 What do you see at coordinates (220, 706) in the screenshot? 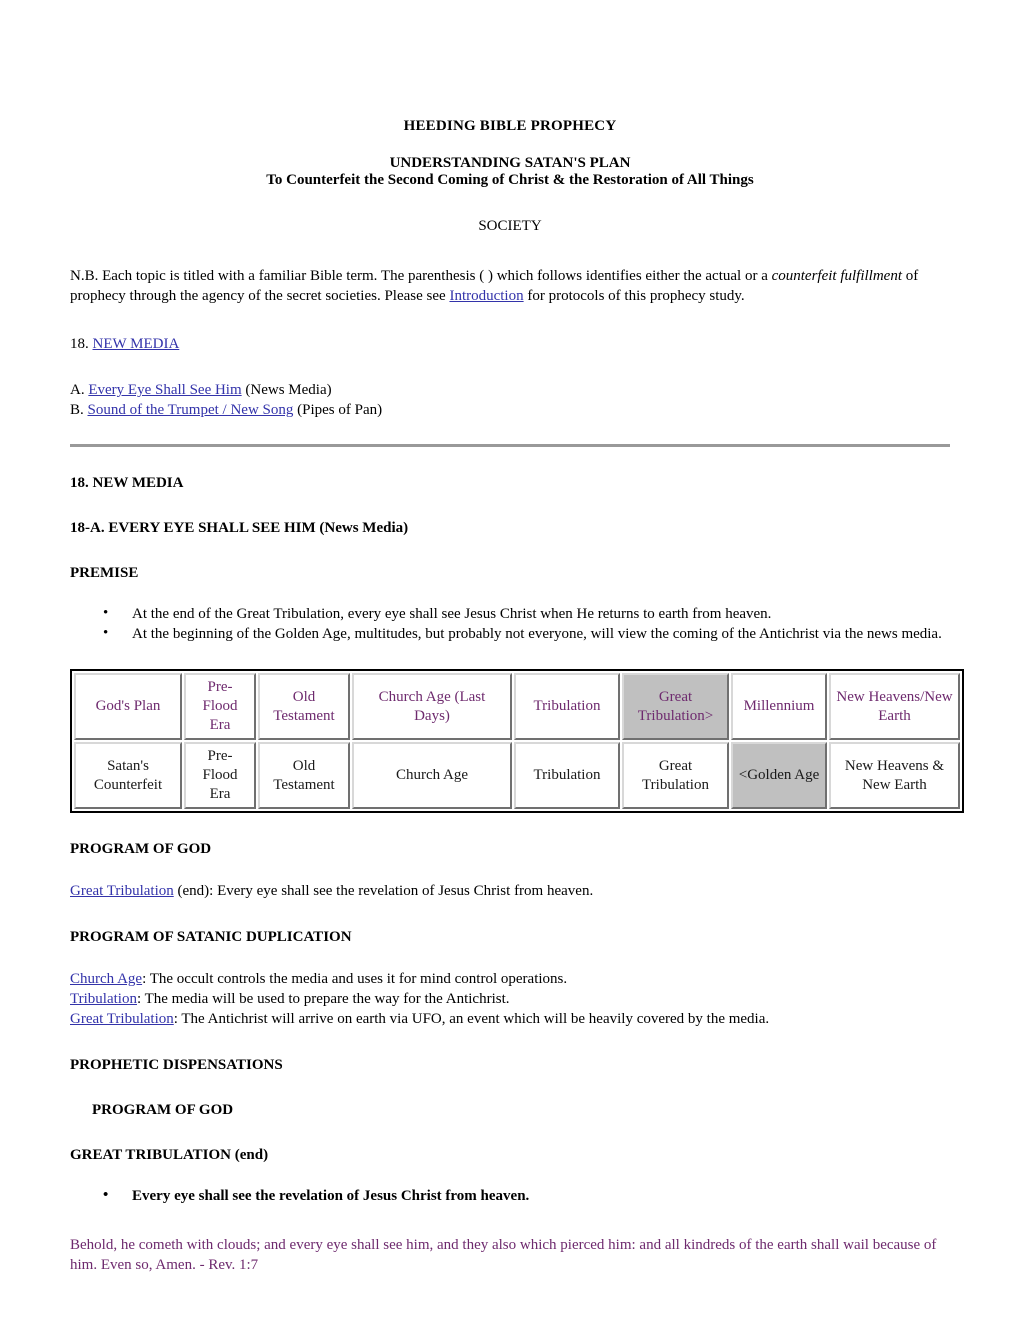
I see `cell-pre-flood-era-god: Pre-Flood Era` at bounding box center [220, 706].